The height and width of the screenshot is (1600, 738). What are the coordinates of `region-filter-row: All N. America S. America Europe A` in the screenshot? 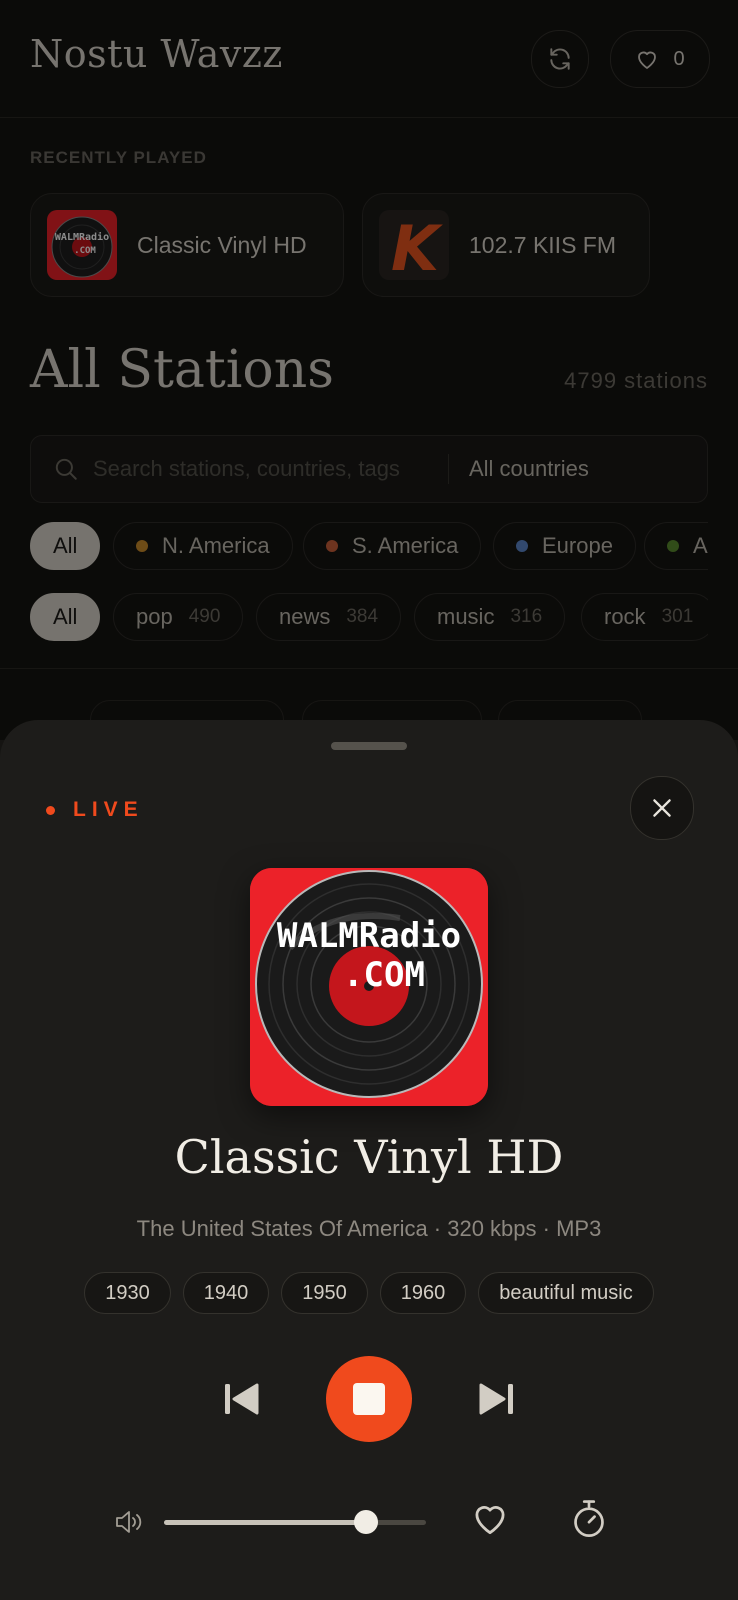 It's located at (369, 548).